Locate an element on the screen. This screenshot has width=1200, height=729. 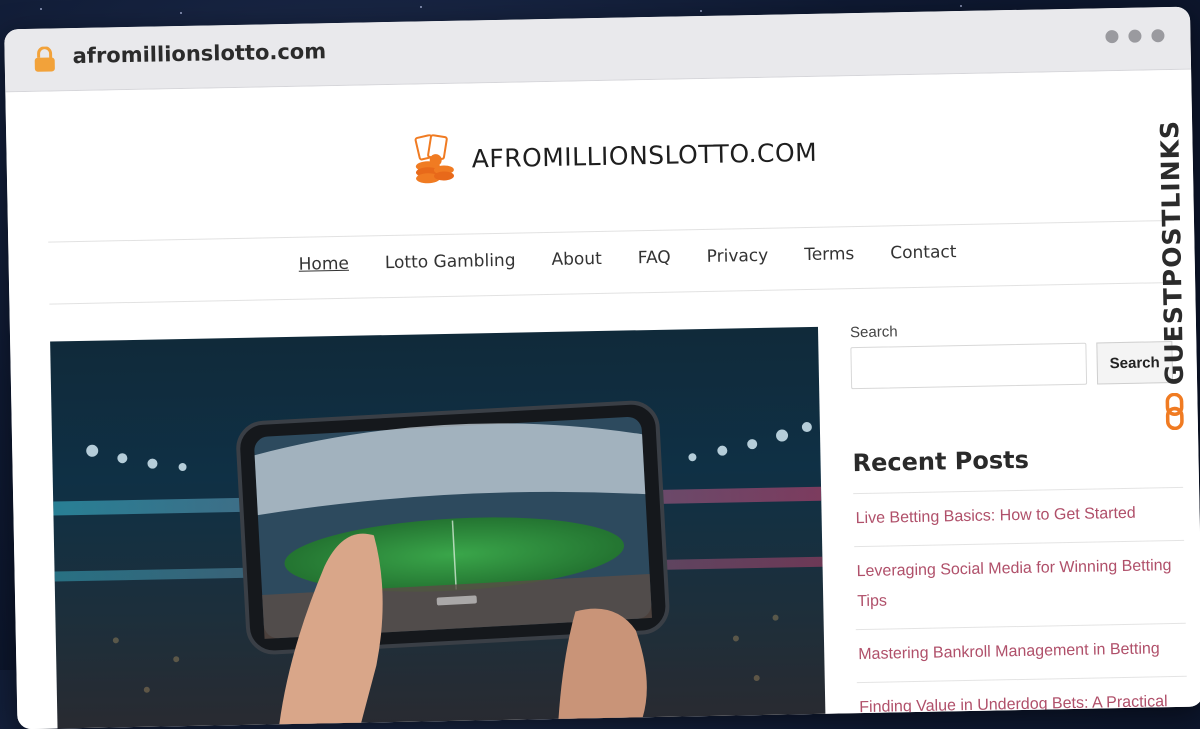
nav-about: About is located at coordinates (576, 259).